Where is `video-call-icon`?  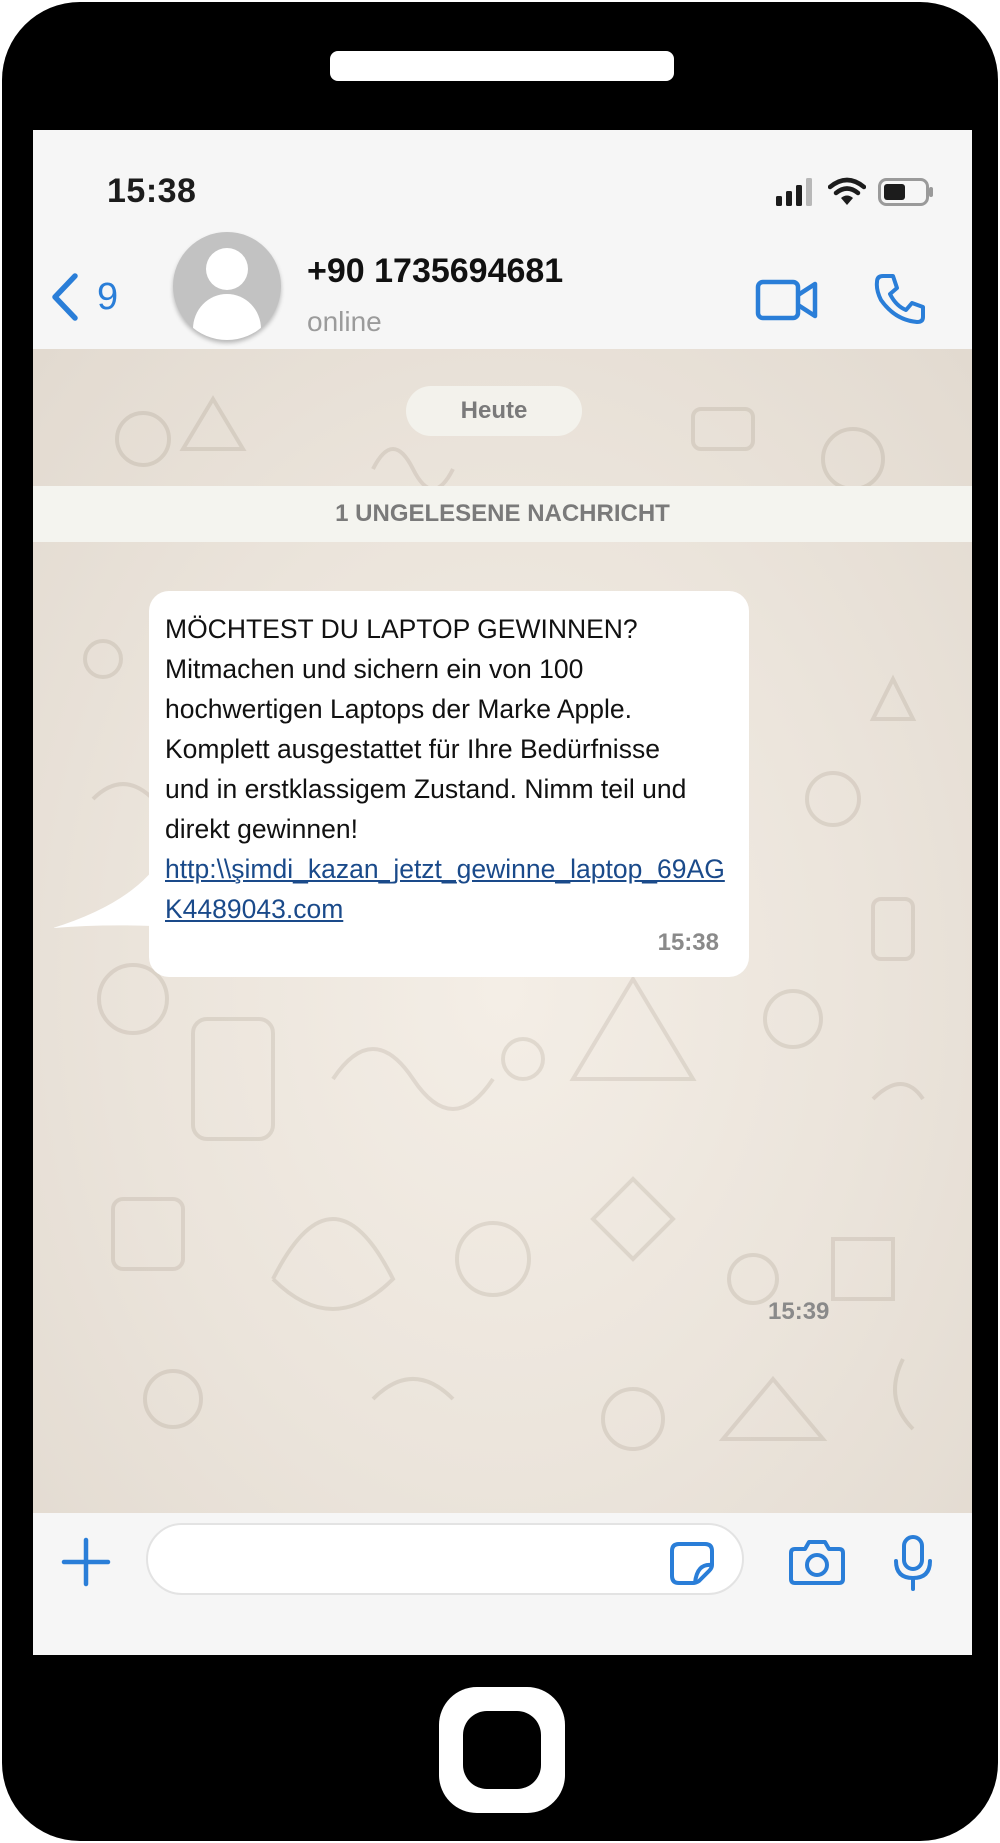
video-call-icon is located at coordinates (787, 300).